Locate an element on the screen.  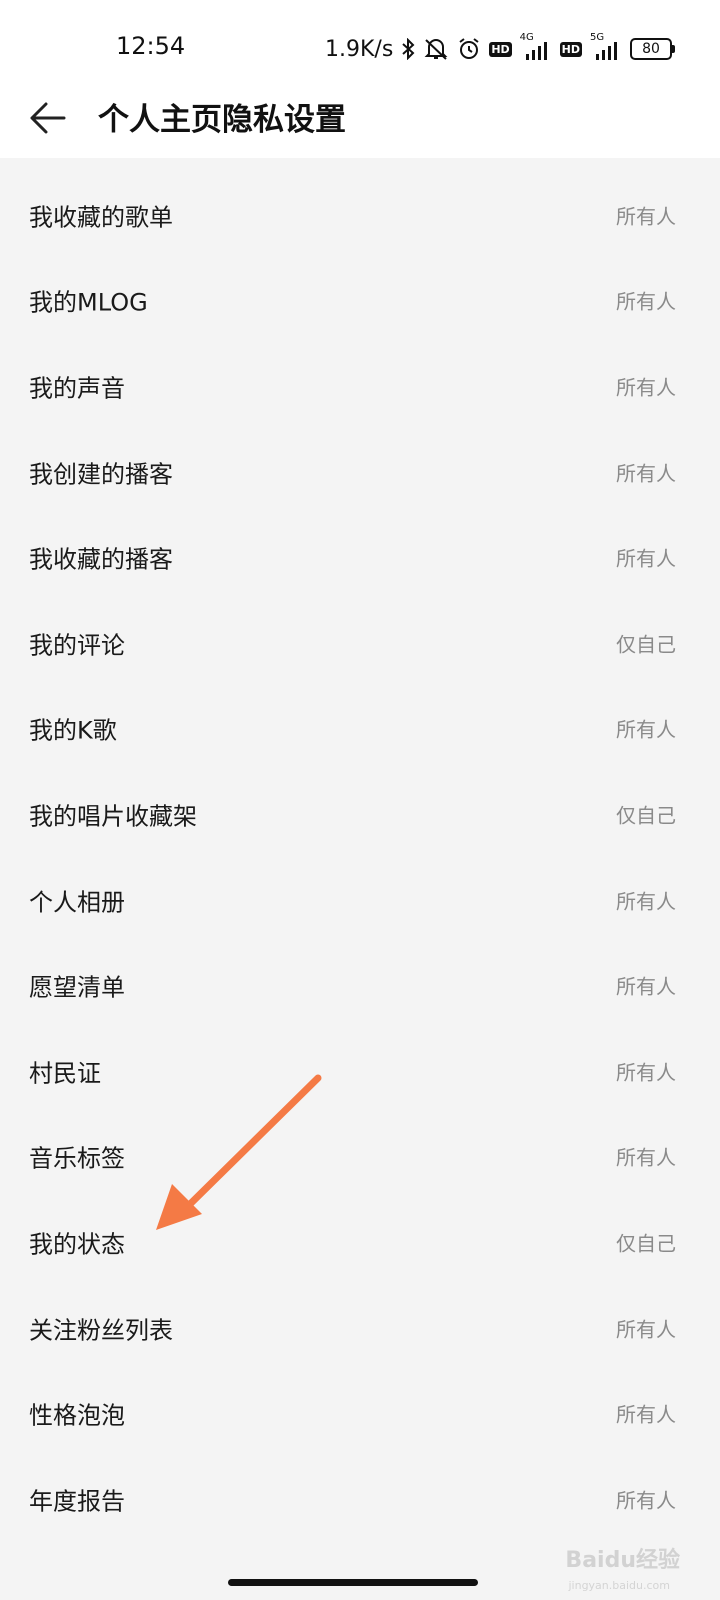
setting-label: 我的MLOG is located at coordinates (88, 302).